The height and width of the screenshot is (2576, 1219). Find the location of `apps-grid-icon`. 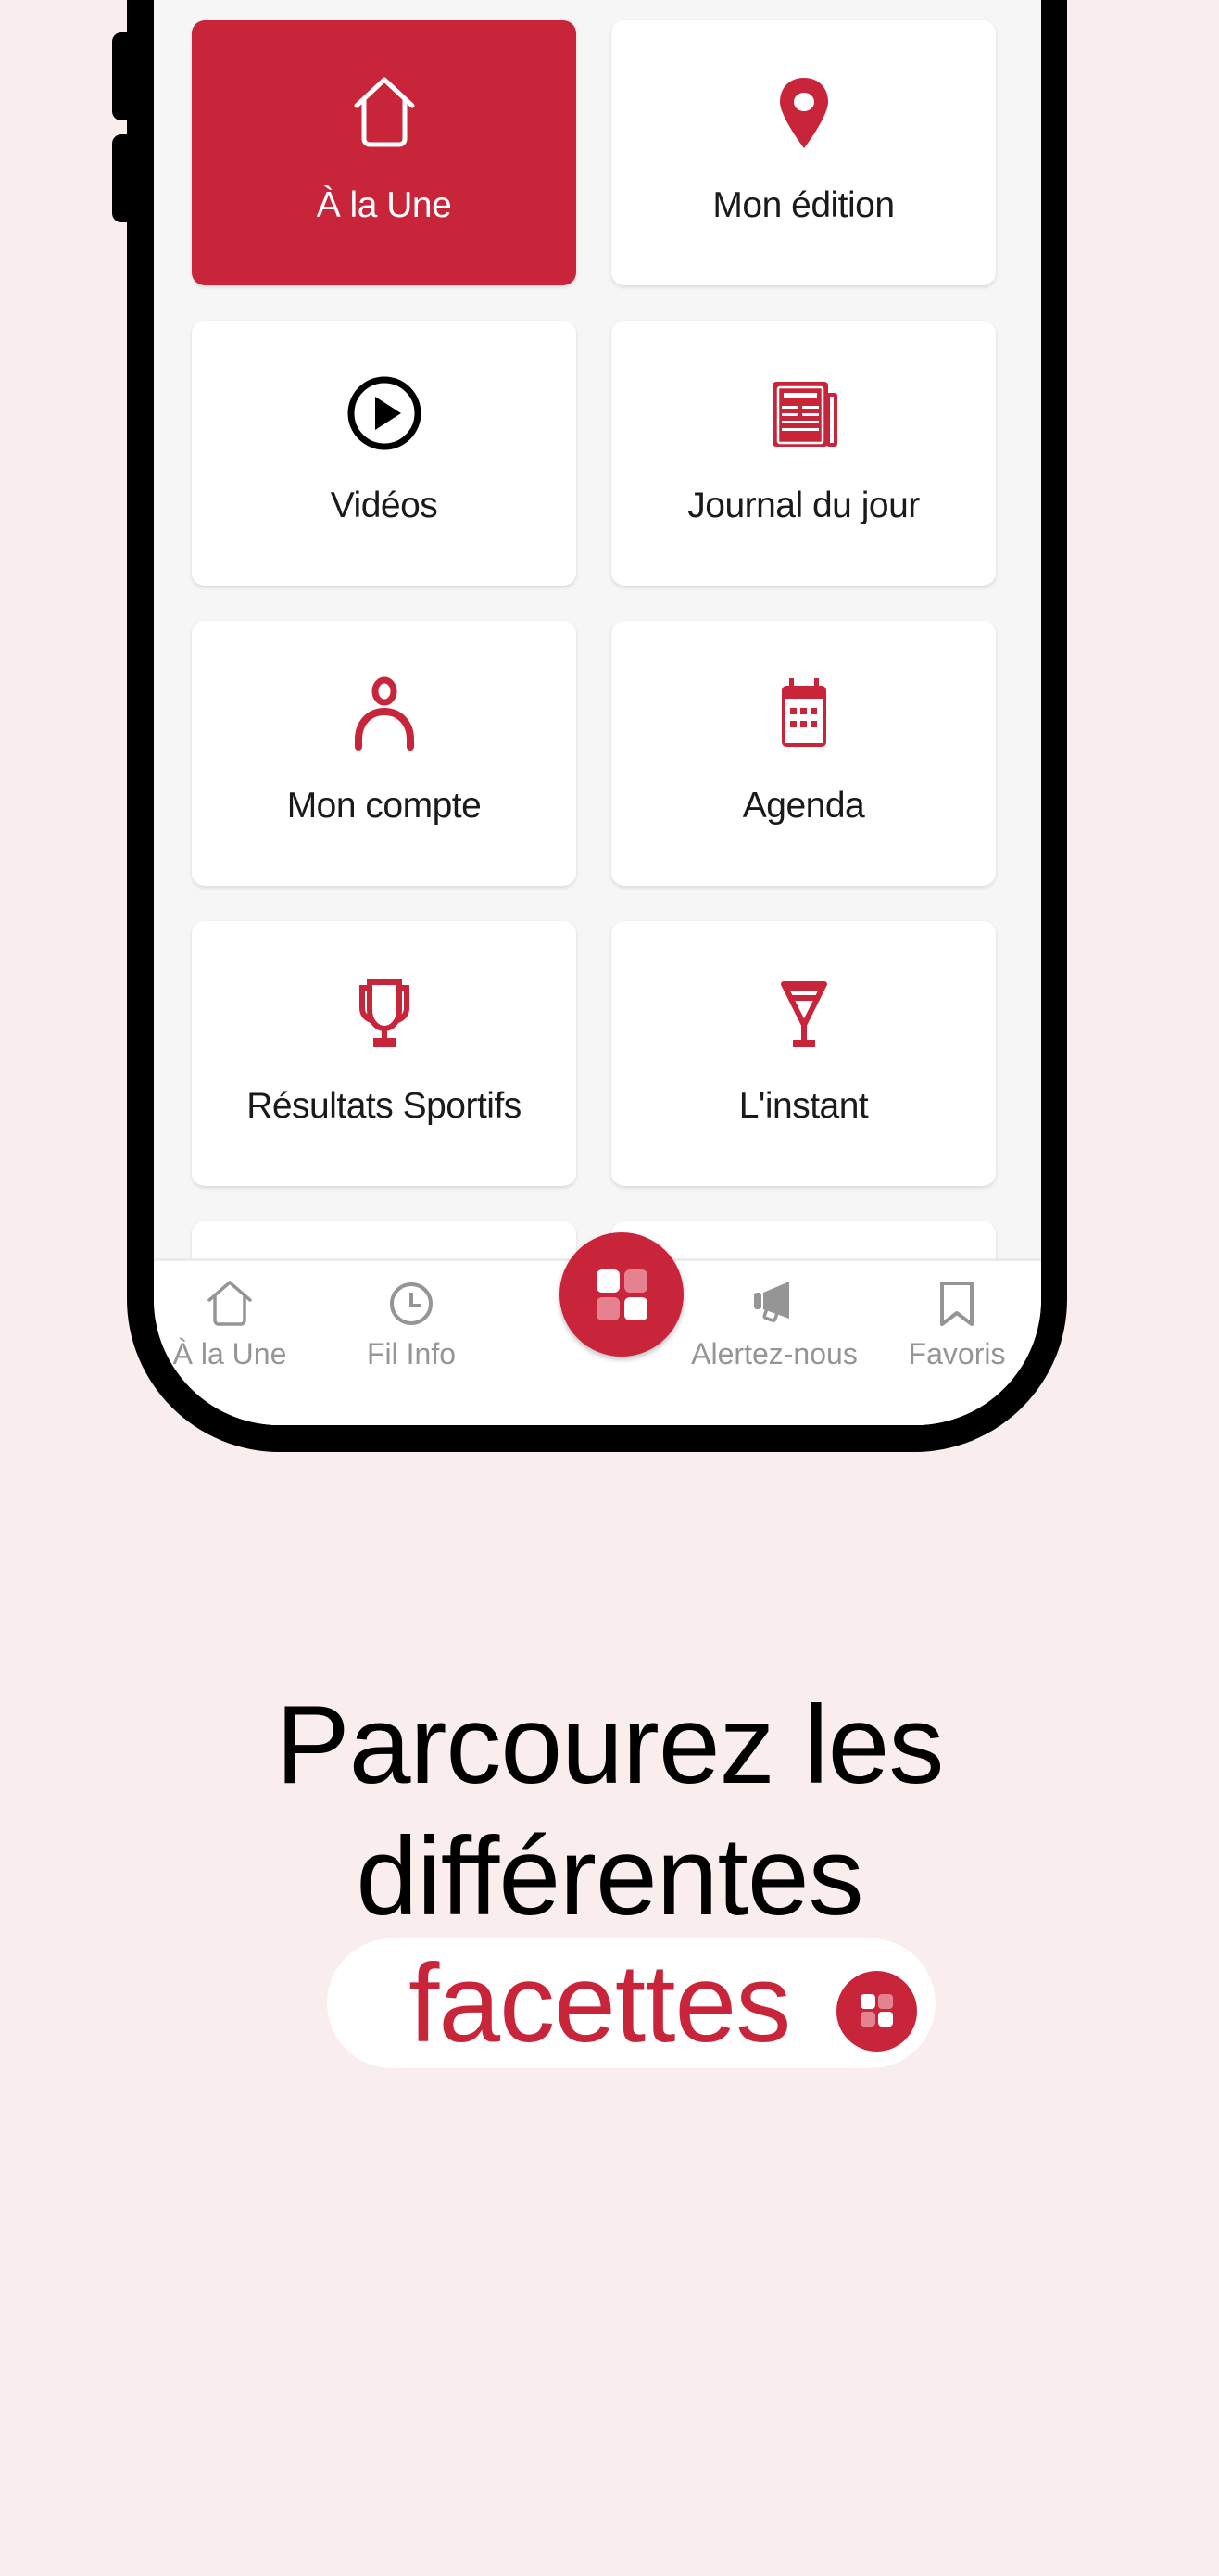

apps-grid-icon is located at coordinates (876, 2011).